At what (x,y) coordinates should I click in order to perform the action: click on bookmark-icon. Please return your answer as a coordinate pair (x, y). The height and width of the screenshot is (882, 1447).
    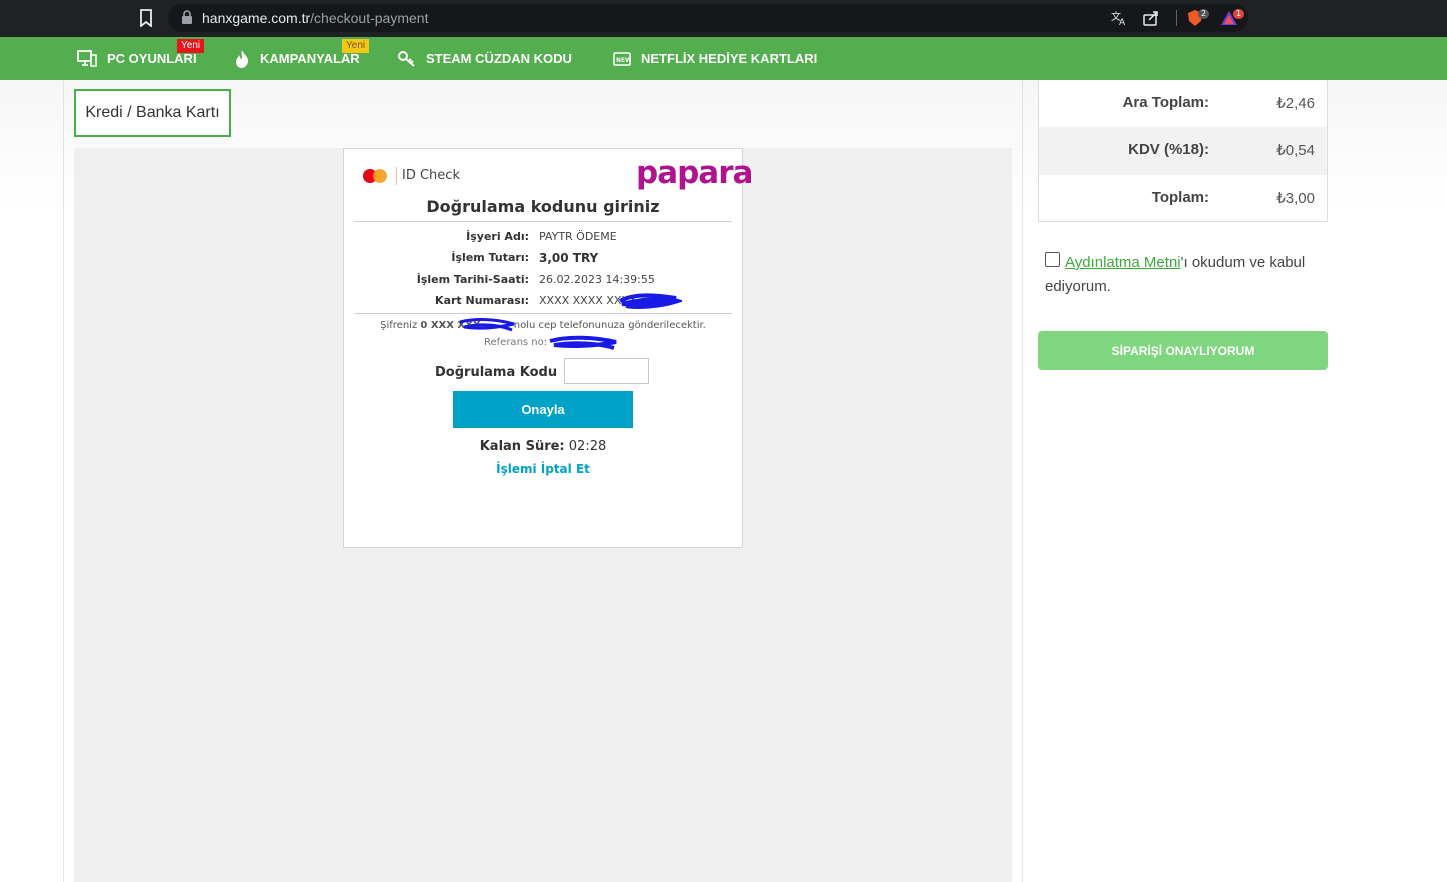
    Looking at the image, I should click on (146, 18).